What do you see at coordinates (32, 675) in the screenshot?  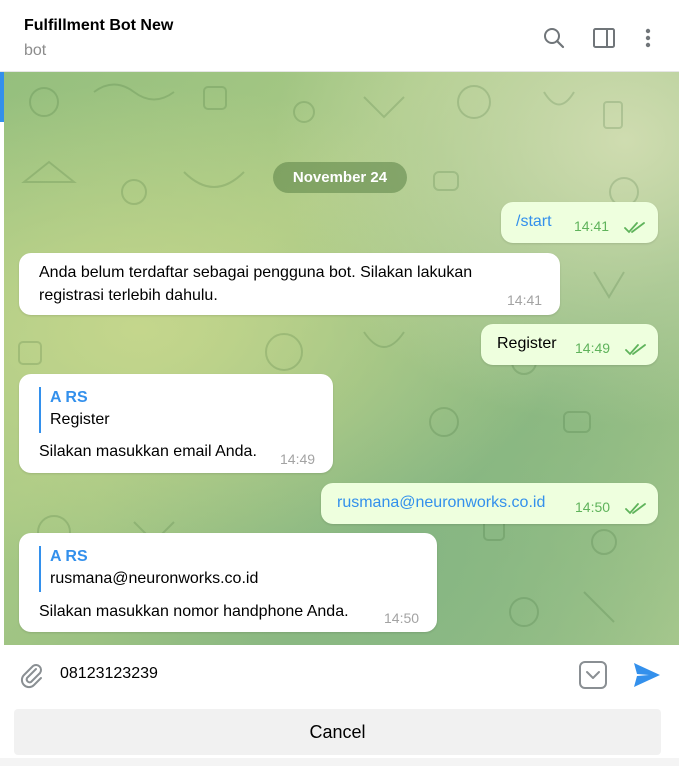 I see `paperclip-icon` at bounding box center [32, 675].